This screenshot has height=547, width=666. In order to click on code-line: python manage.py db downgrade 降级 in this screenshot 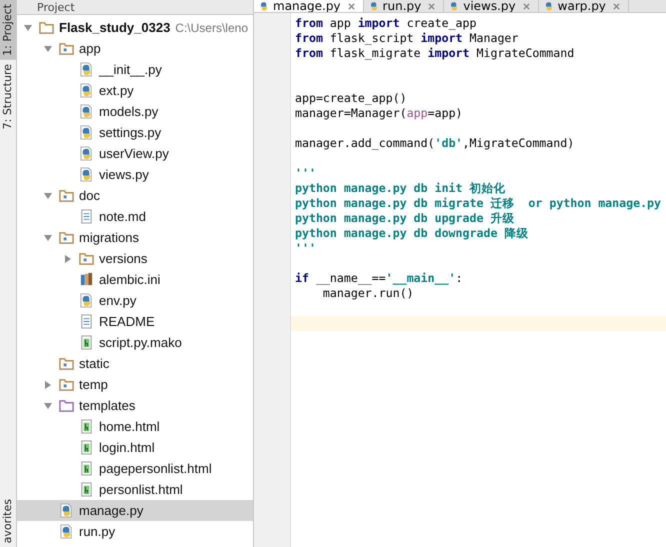, I will do `click(411, 233)`.